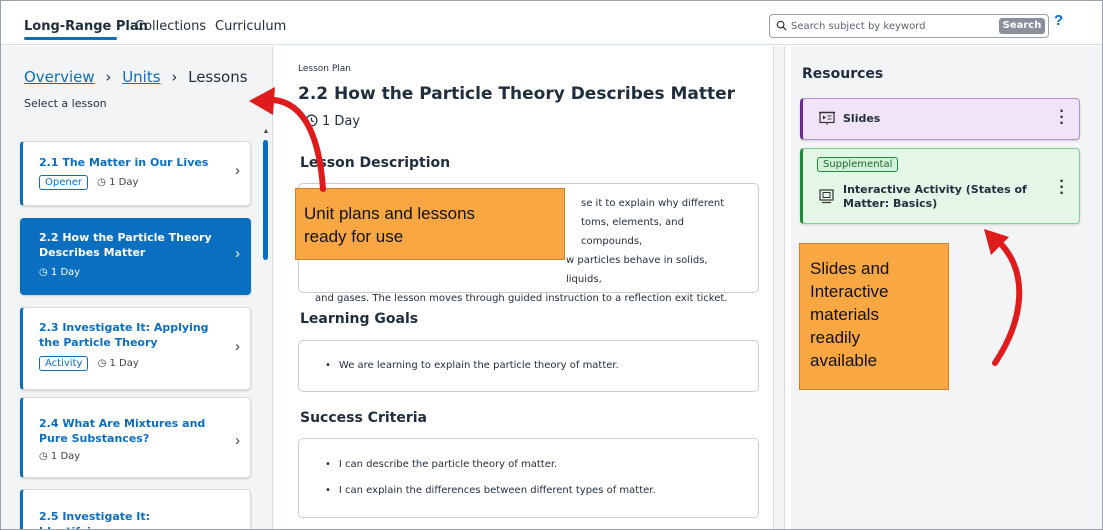  Describe the element at coordinates (390, 213) in the screenshot. I see `callout-line: Unit plans and lessons` at that location.